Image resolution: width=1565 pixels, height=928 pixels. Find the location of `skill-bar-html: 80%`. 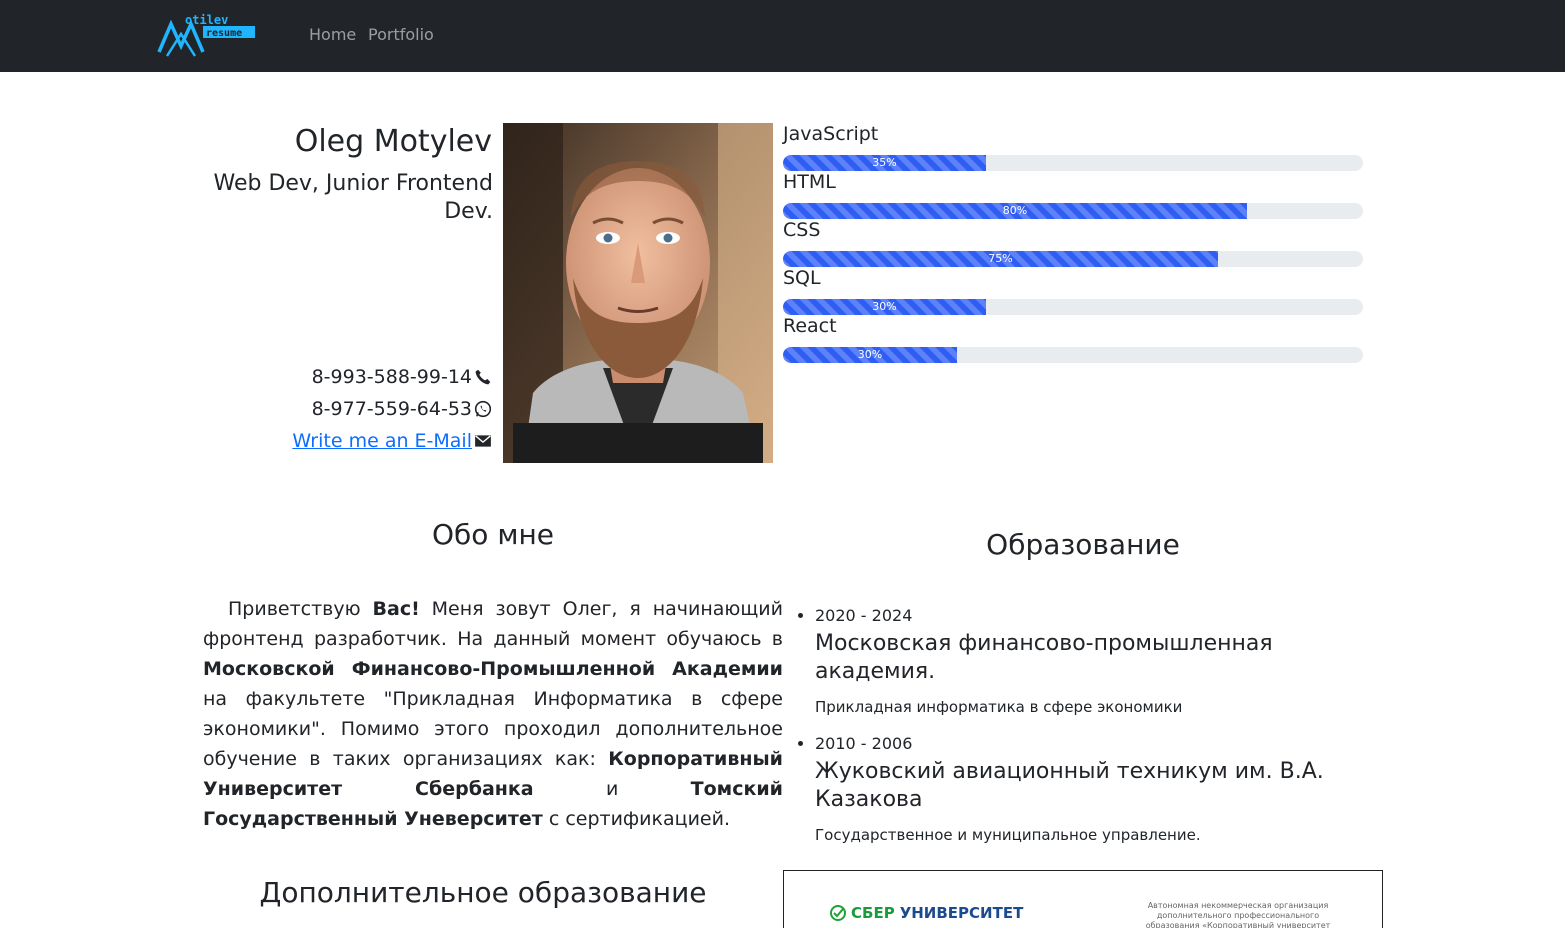

skill-bar-html: 80% is located at coordinates (1073, 211).